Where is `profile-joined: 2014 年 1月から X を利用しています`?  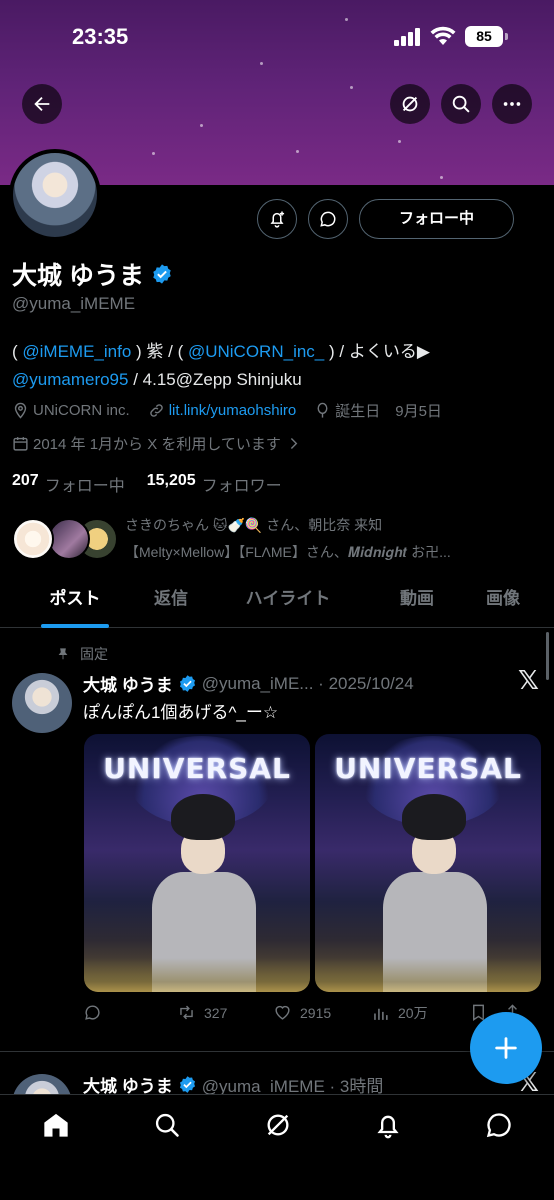 profile-joined: 2014 年 1月から X を利用しています is located at coordinates (157, 444).